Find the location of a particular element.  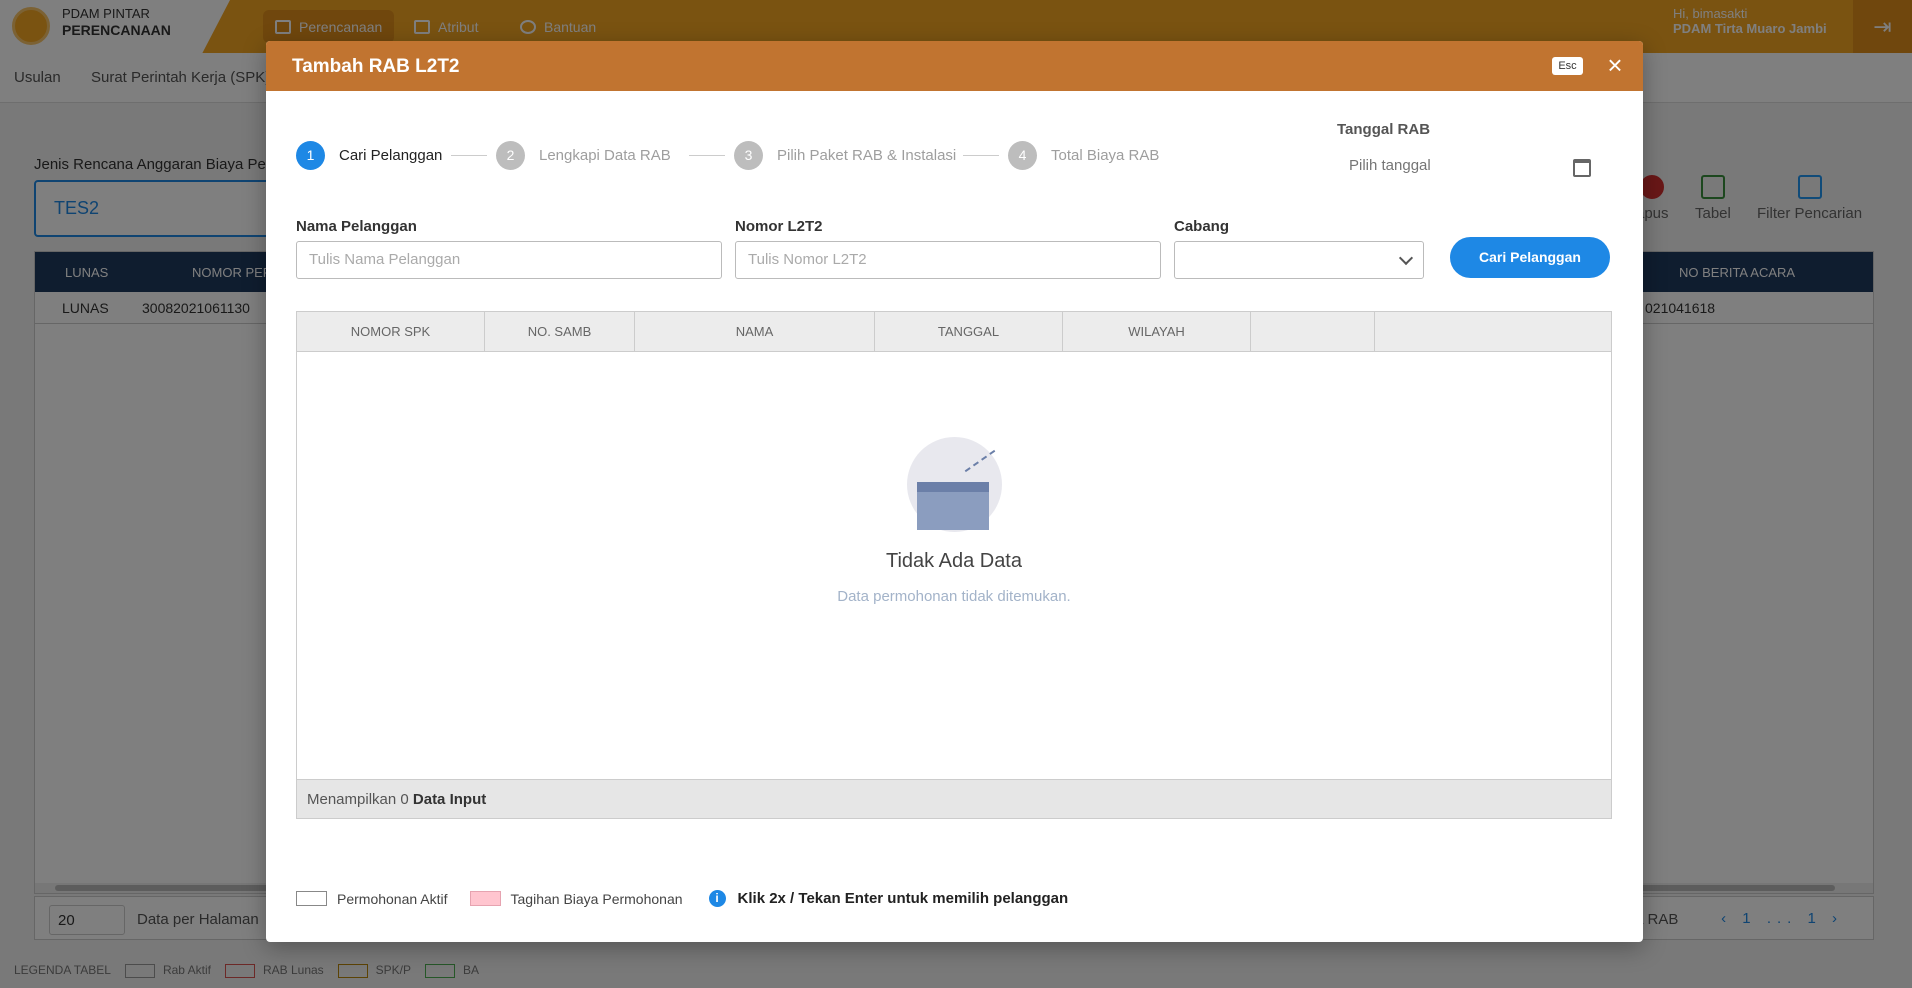

grid-footer: Menampilkan 0 Data Input is located at coordinates (954, 799).